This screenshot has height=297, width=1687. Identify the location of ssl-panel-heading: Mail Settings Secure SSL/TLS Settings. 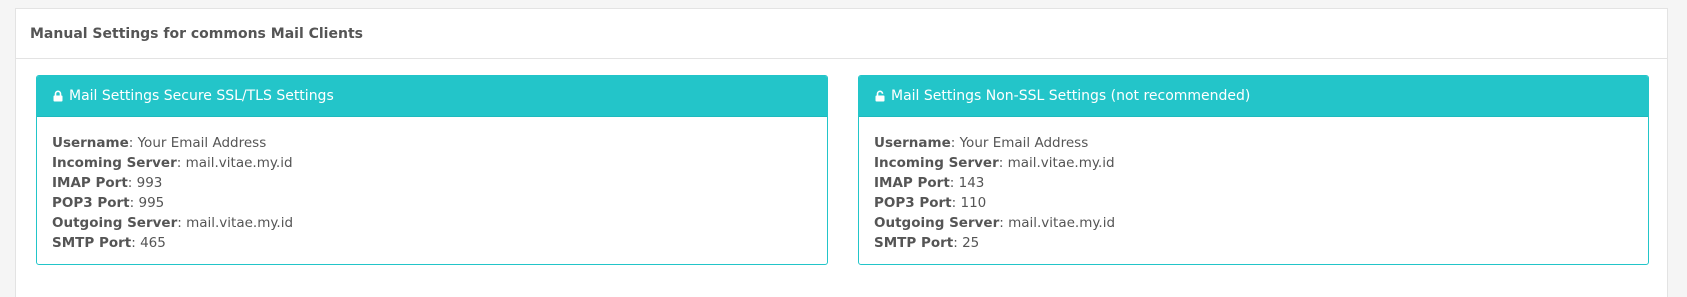
(432, 96).